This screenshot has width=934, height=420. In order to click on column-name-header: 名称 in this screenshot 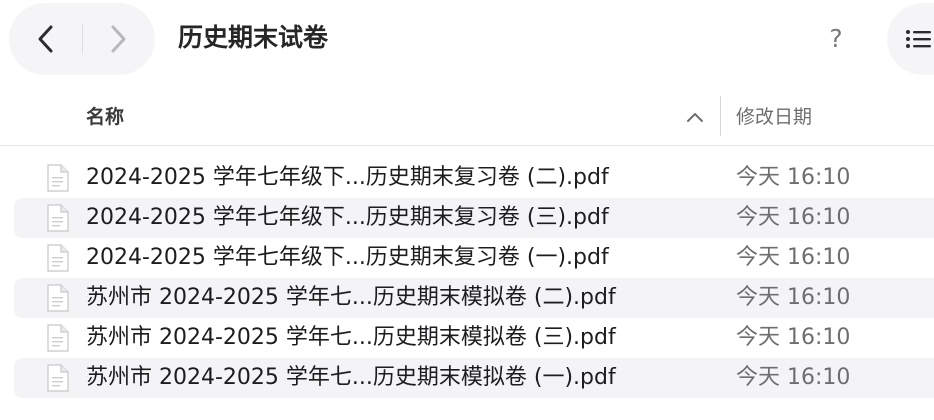, I will do `click(105, 117)`.